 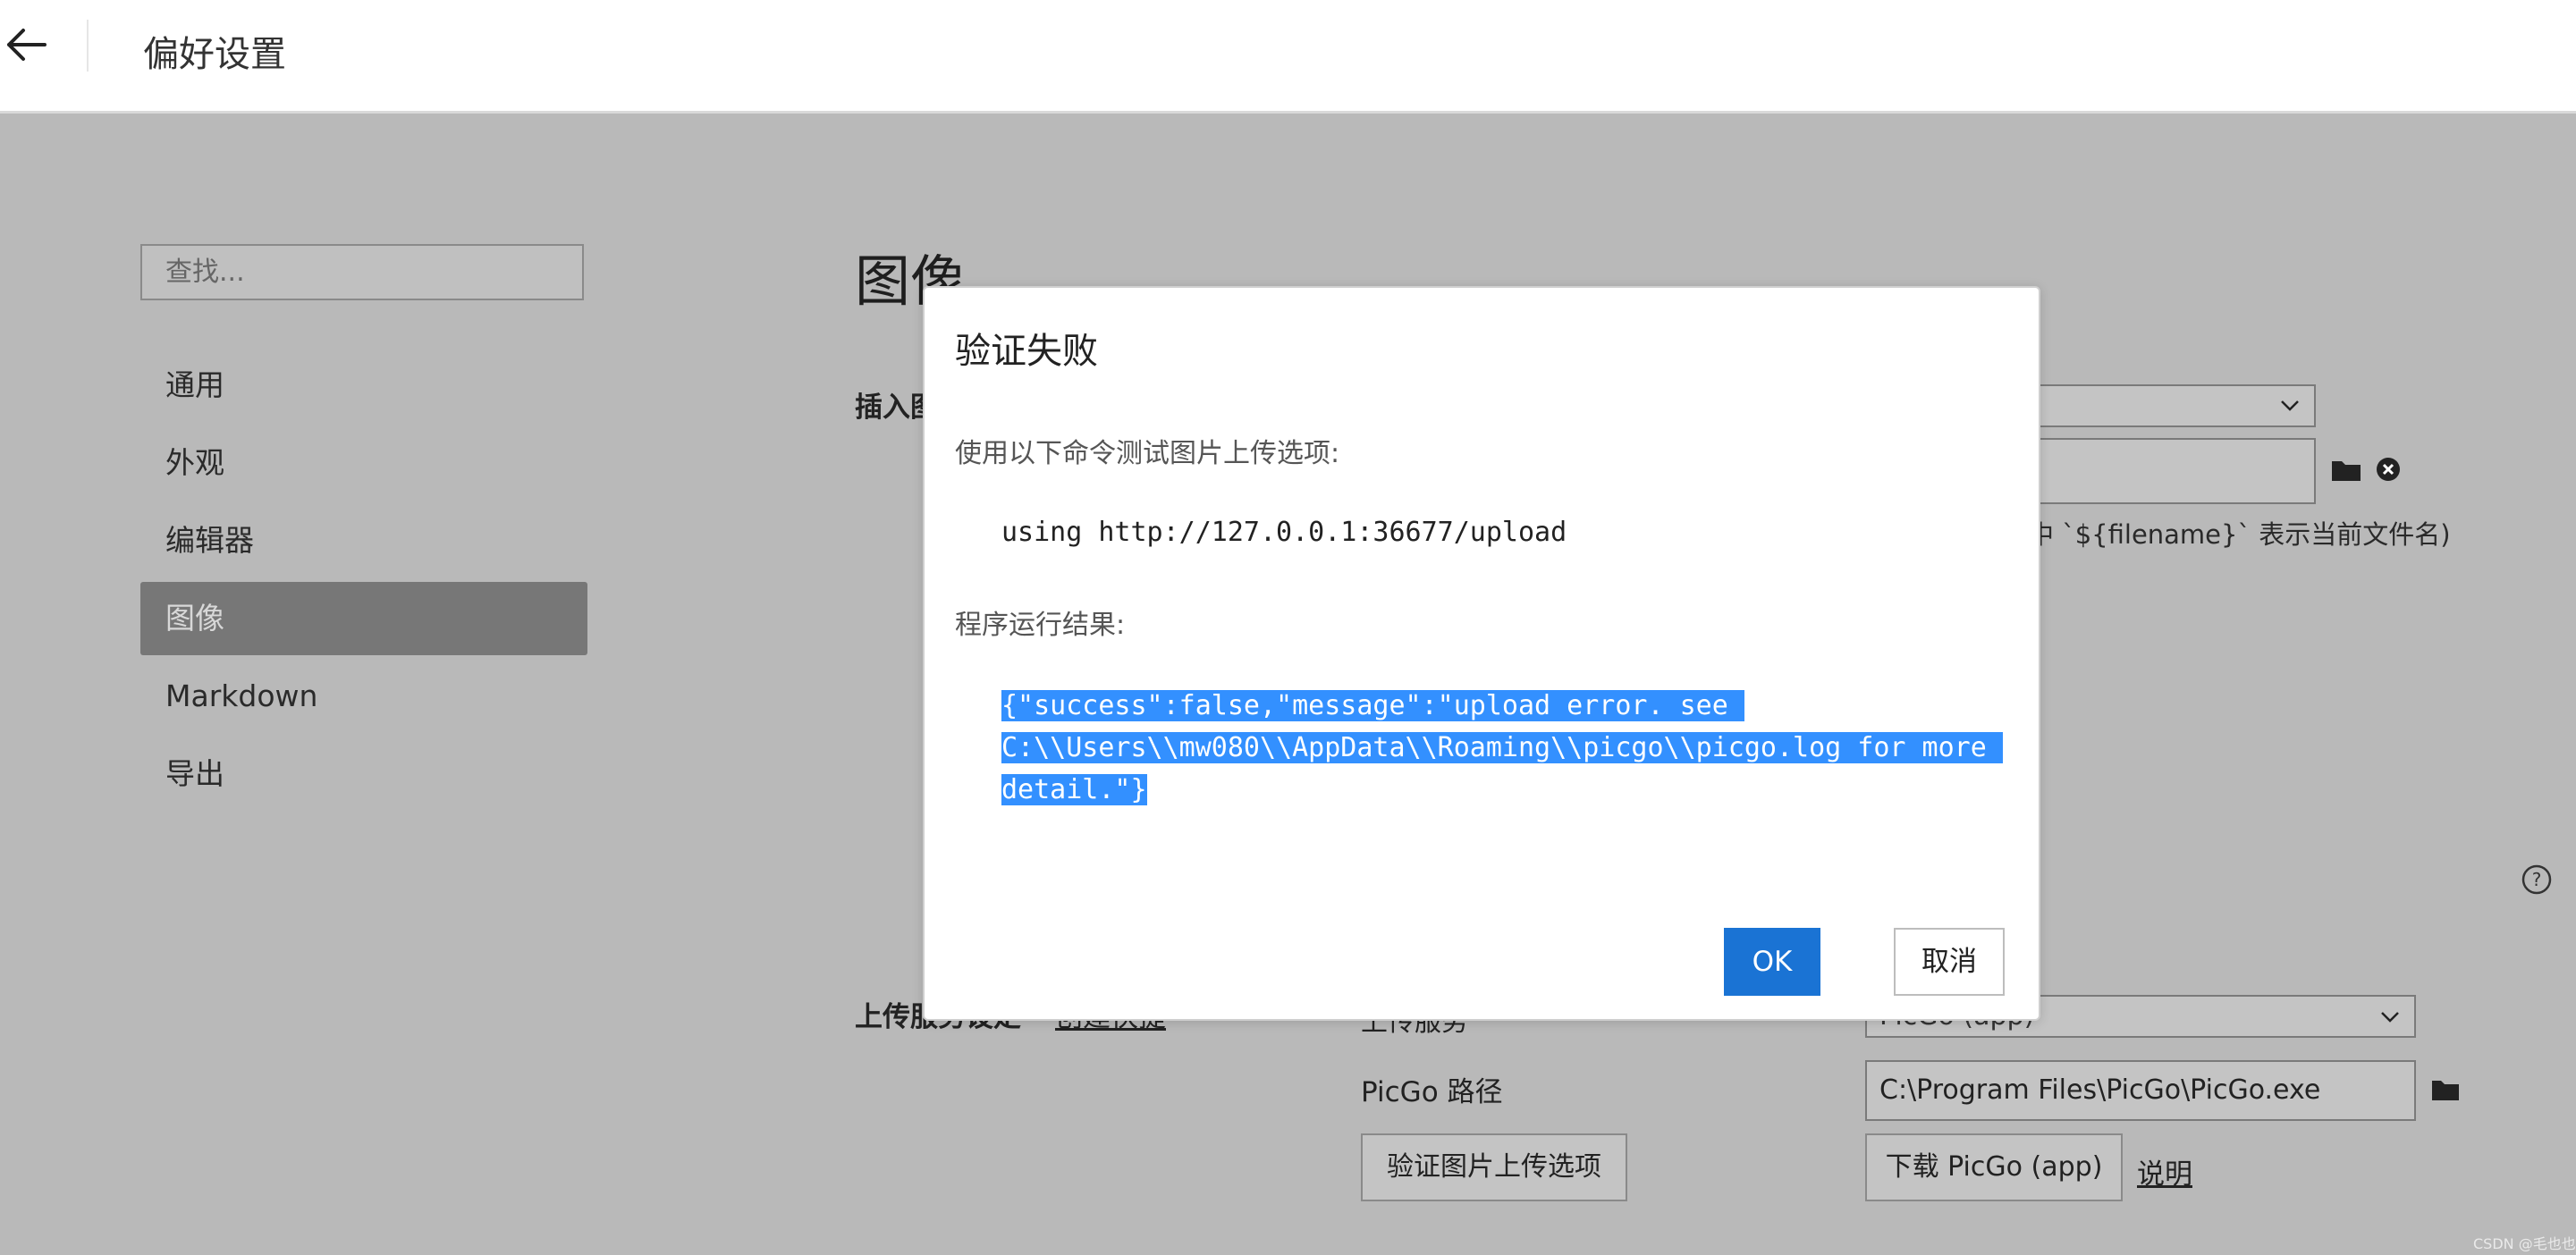 What do you see at coordinates (2239, 534) in the screenshot?
I see `filename-hint: 中 `${filename}` 表示当前文件名)` at bounding box center [2239, 534].